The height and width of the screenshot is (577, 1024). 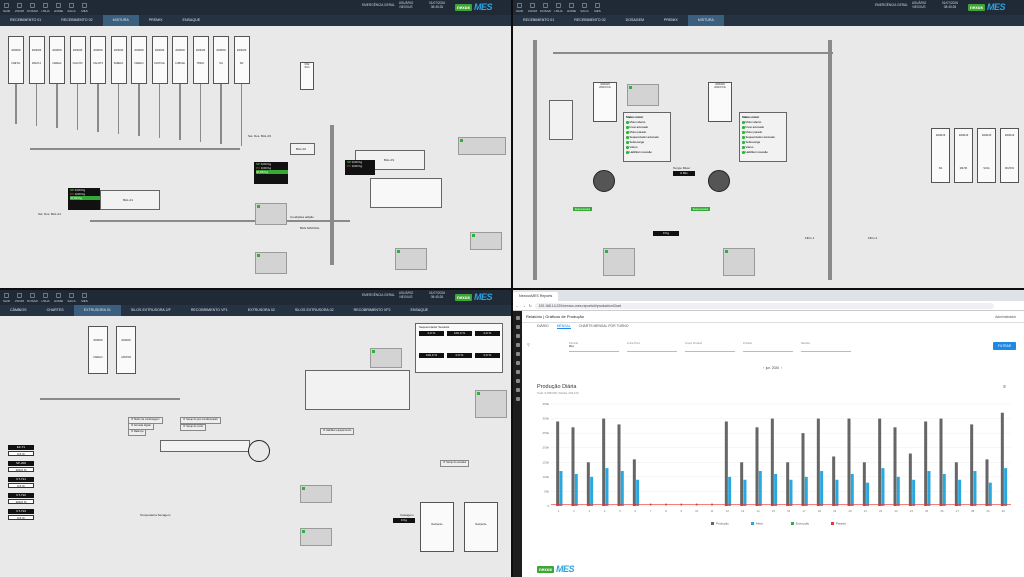 I want to click on tab-1: CHARTES, so click(x=55, y=310).